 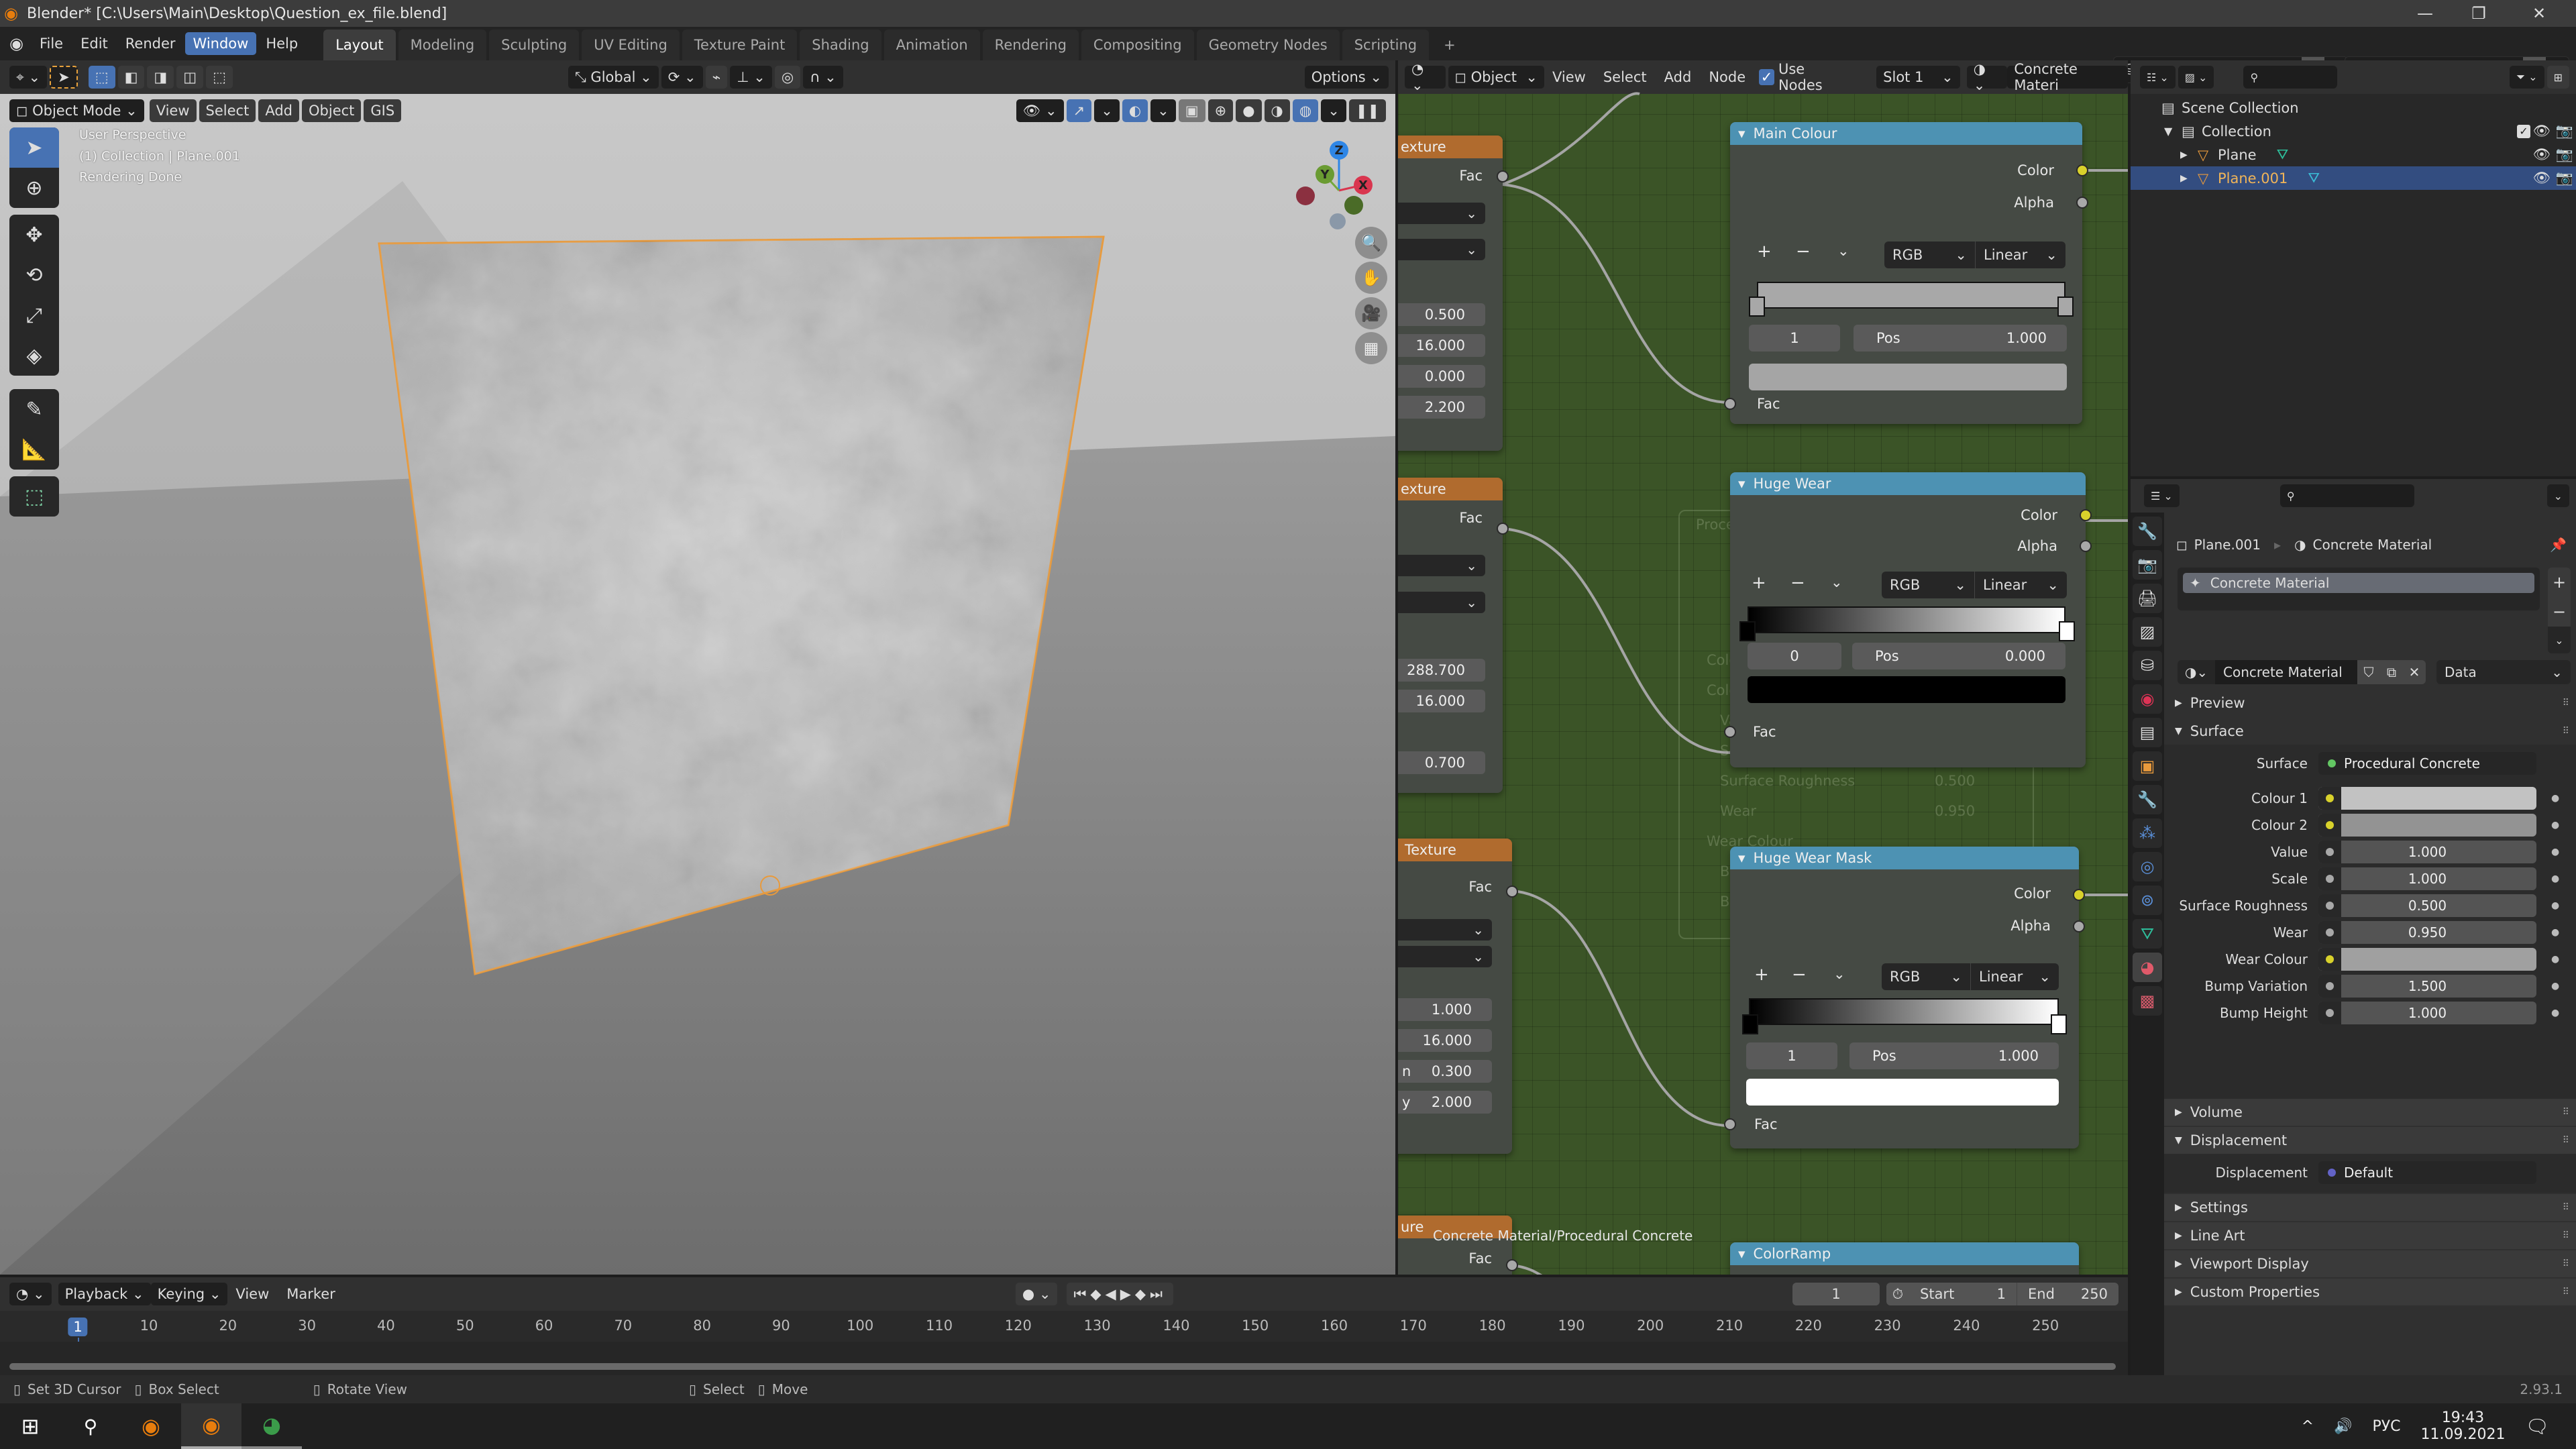 What do you see at coordinates (1453, 293) in the screenshot?
I see `texture-node-1: exture Fac ⌄ ⌄ 0.500 16.000 0.000 2.200` at bounding box center [1453, 293].